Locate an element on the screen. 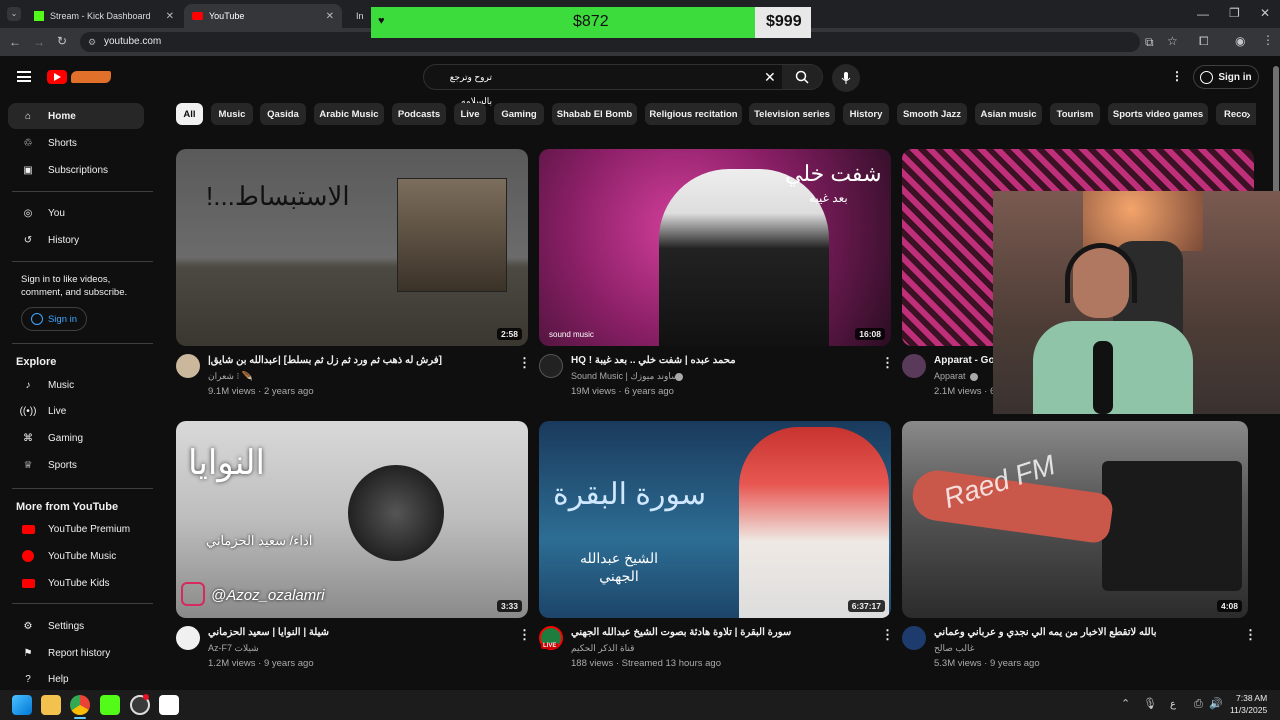  channel-name: Az-F7 شيلات is located at coordinates (233, 648).